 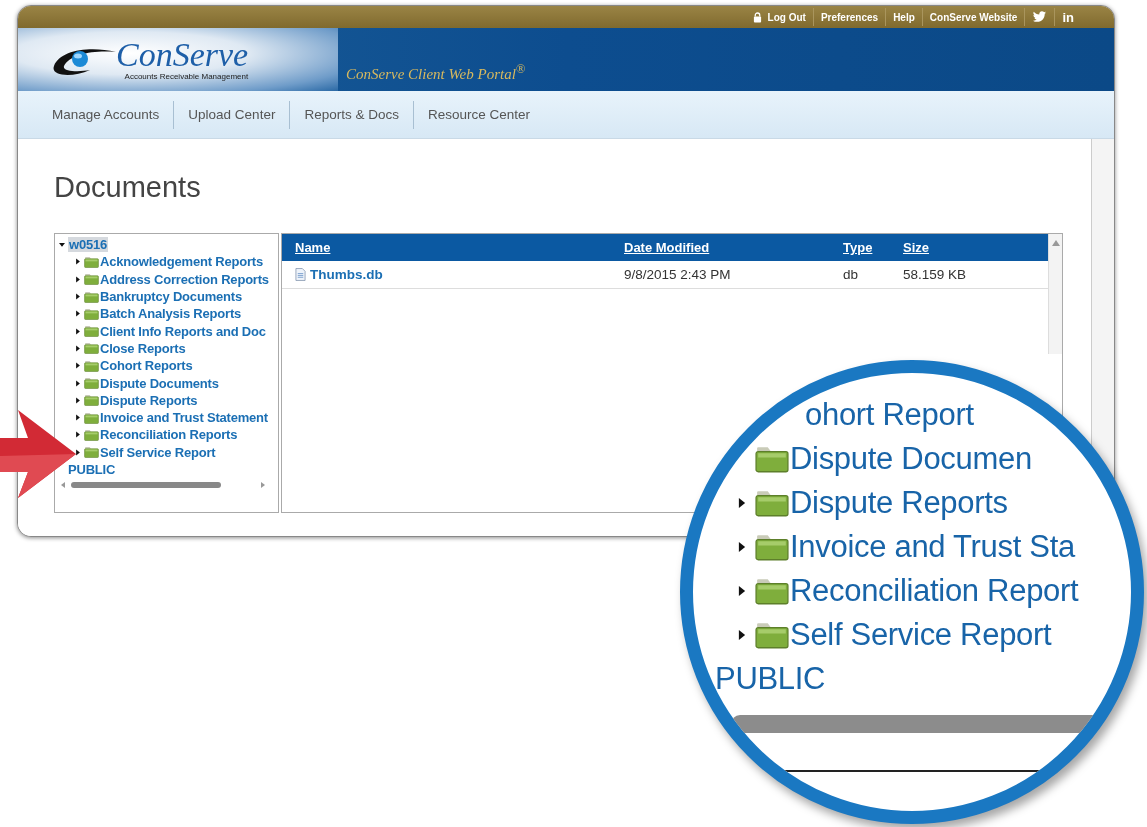 What do you see at coordinates (88, 245) in the screenshot?
I see `tree-root-item: w0516` at bounding box center [88, 245].